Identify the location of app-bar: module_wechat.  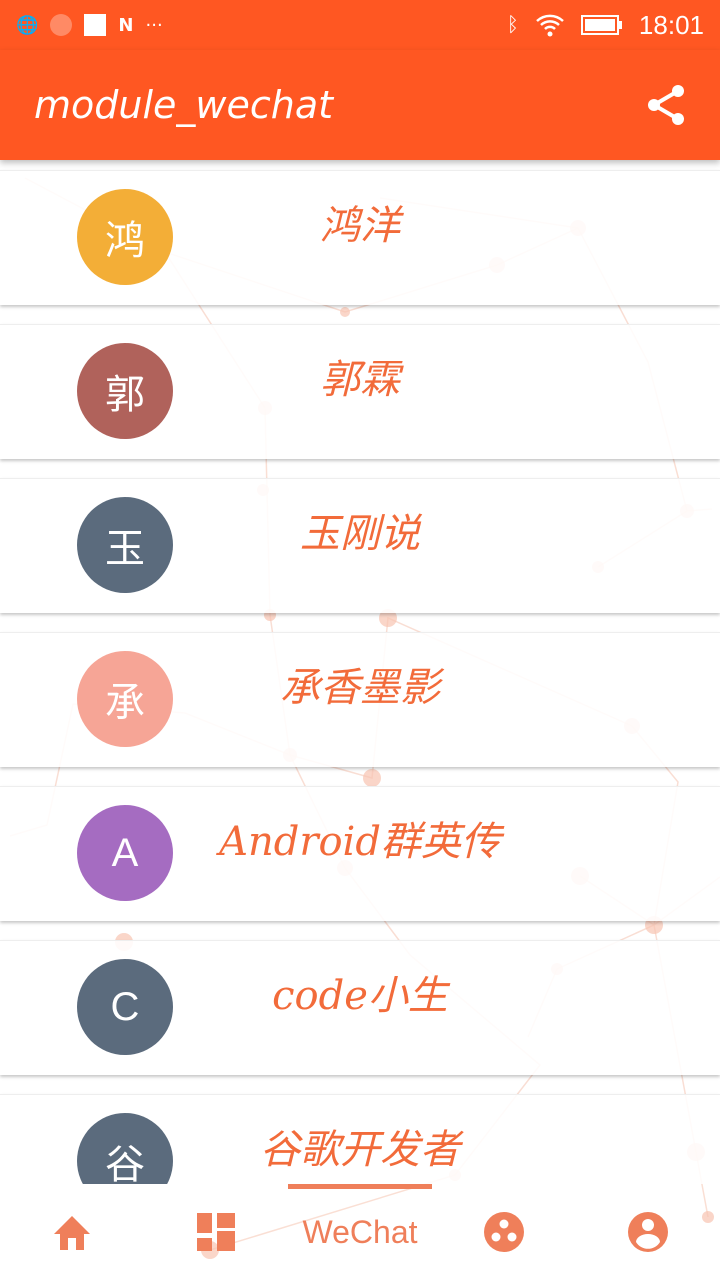
(360, 105).